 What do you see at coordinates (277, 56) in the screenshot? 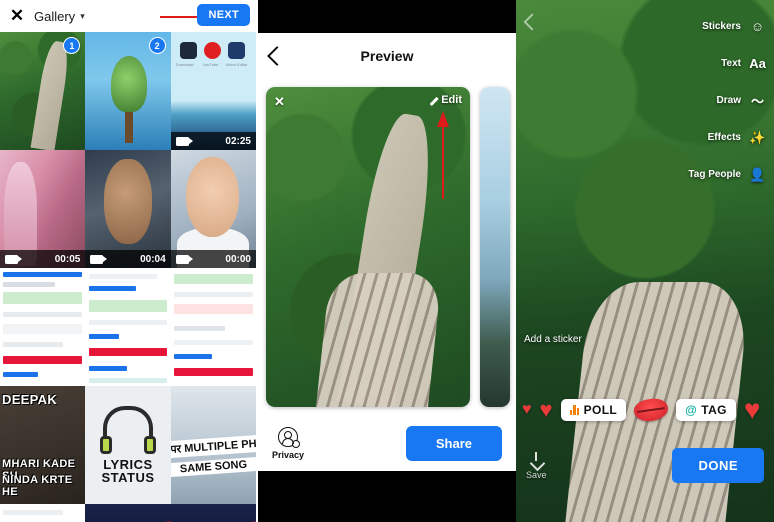
I see `back-chevron-icon` at bounding box center [277, 56].